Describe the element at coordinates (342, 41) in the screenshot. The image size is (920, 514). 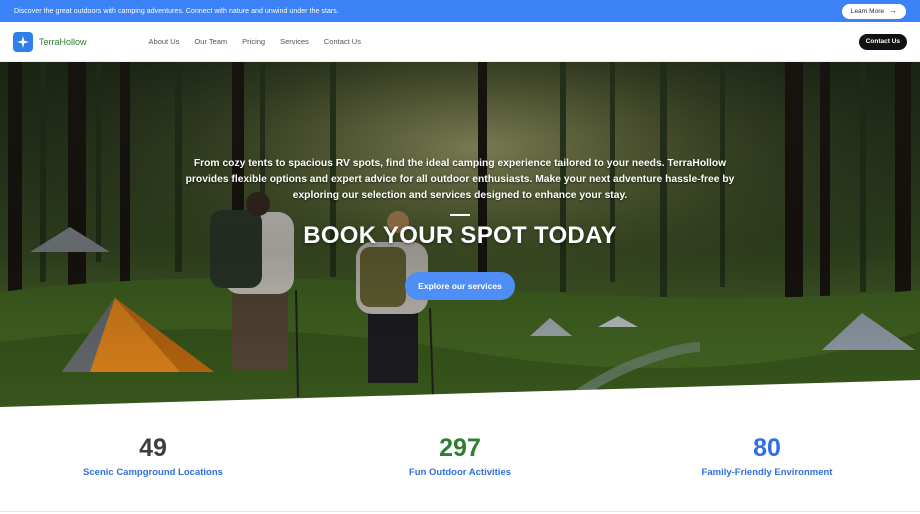
I see `nav-link-contact-us: Contact Us` at that location.